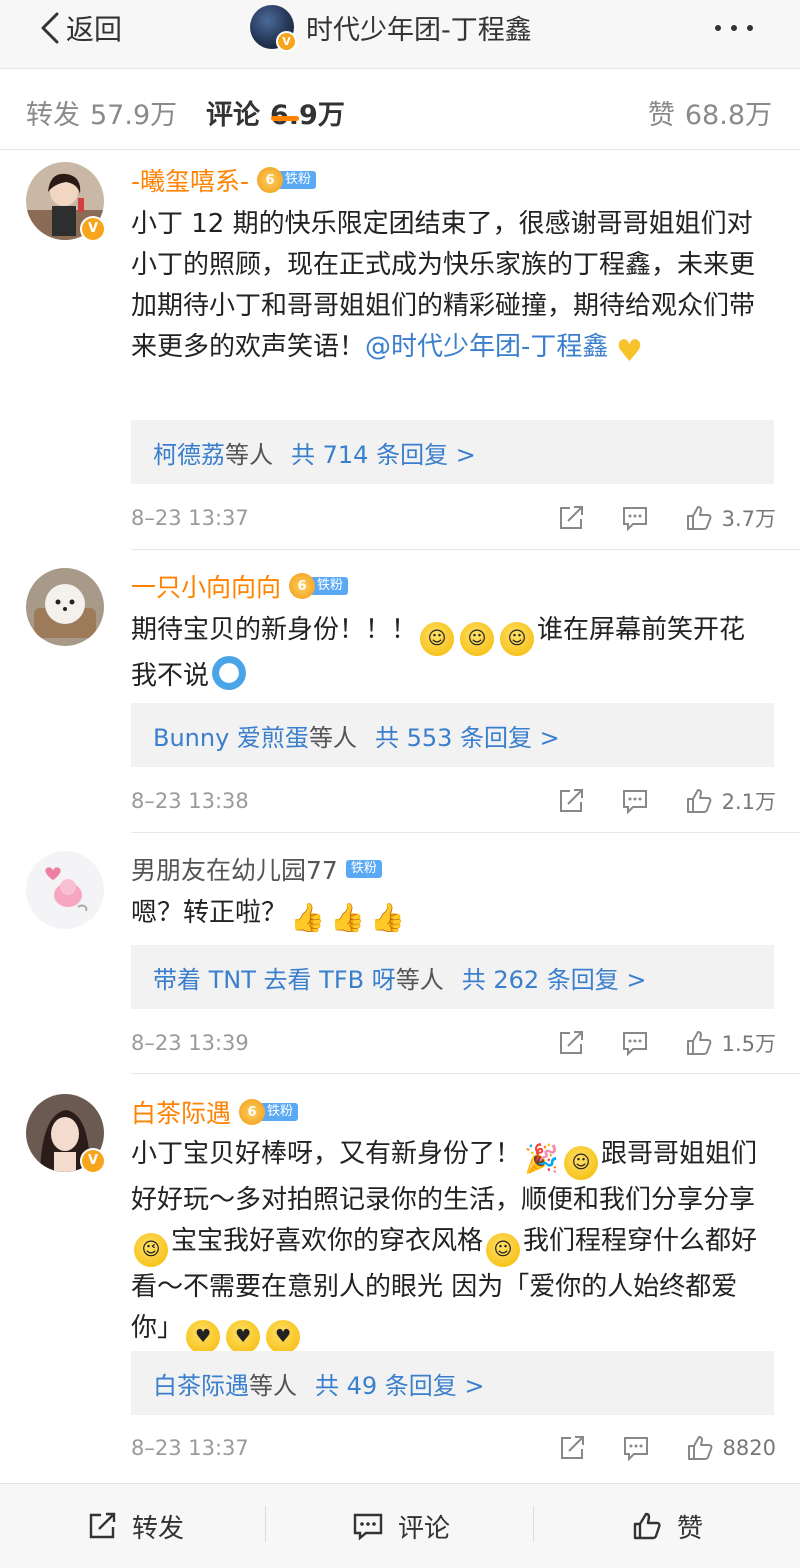 The width and height of the screenshot is (800, 1568). Describe the element at coordinates (234, 869) in the screenshot. I see `username: 男朋友在幼儿园77` at that location.